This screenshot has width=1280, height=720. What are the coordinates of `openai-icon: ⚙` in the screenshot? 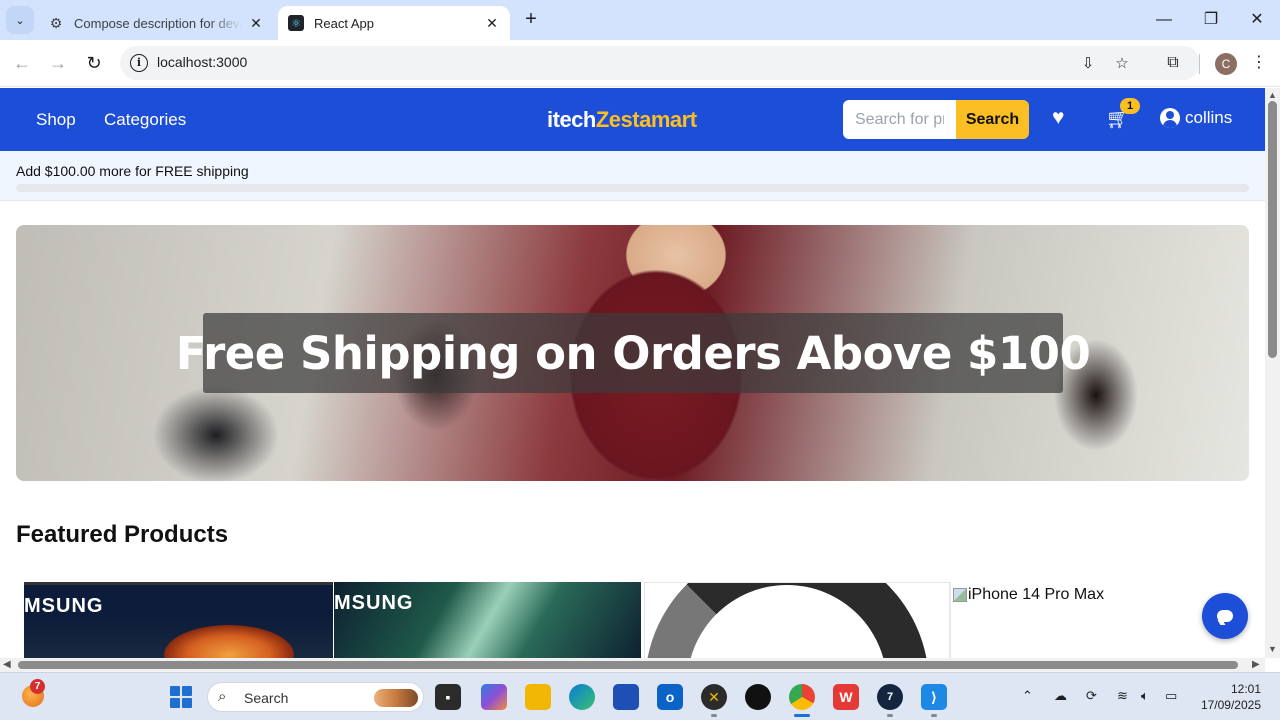 It's located at (56, 22).